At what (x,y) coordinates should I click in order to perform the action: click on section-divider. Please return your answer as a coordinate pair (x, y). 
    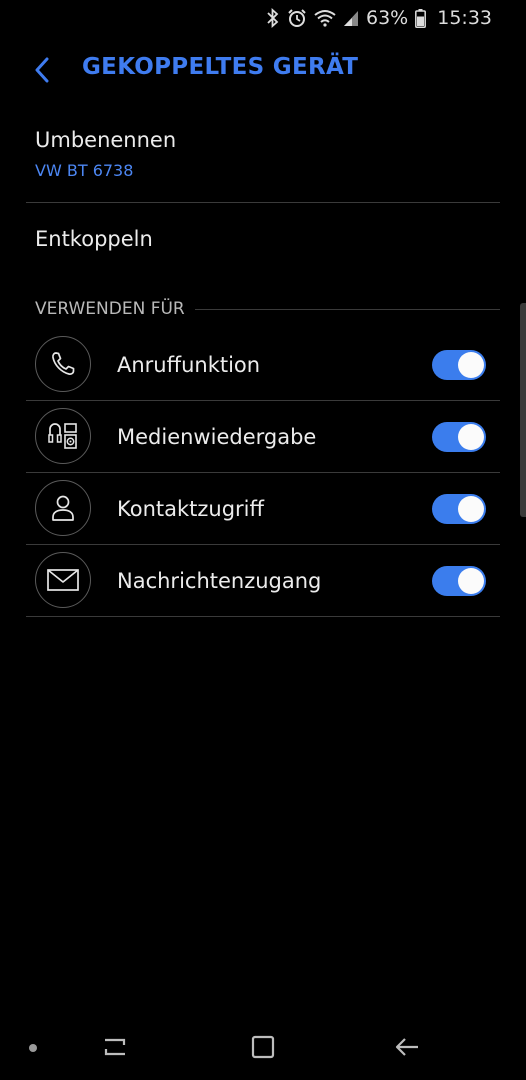
    Looking at the image, I should click on (347, 309).